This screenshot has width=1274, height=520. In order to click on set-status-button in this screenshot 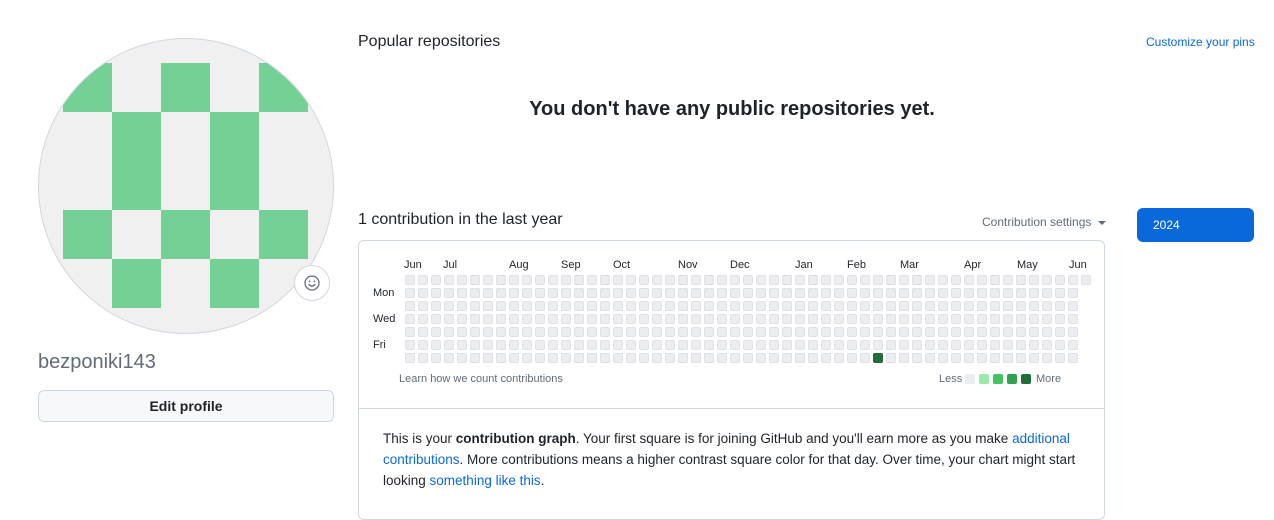, I will do `click(312, 283)`.